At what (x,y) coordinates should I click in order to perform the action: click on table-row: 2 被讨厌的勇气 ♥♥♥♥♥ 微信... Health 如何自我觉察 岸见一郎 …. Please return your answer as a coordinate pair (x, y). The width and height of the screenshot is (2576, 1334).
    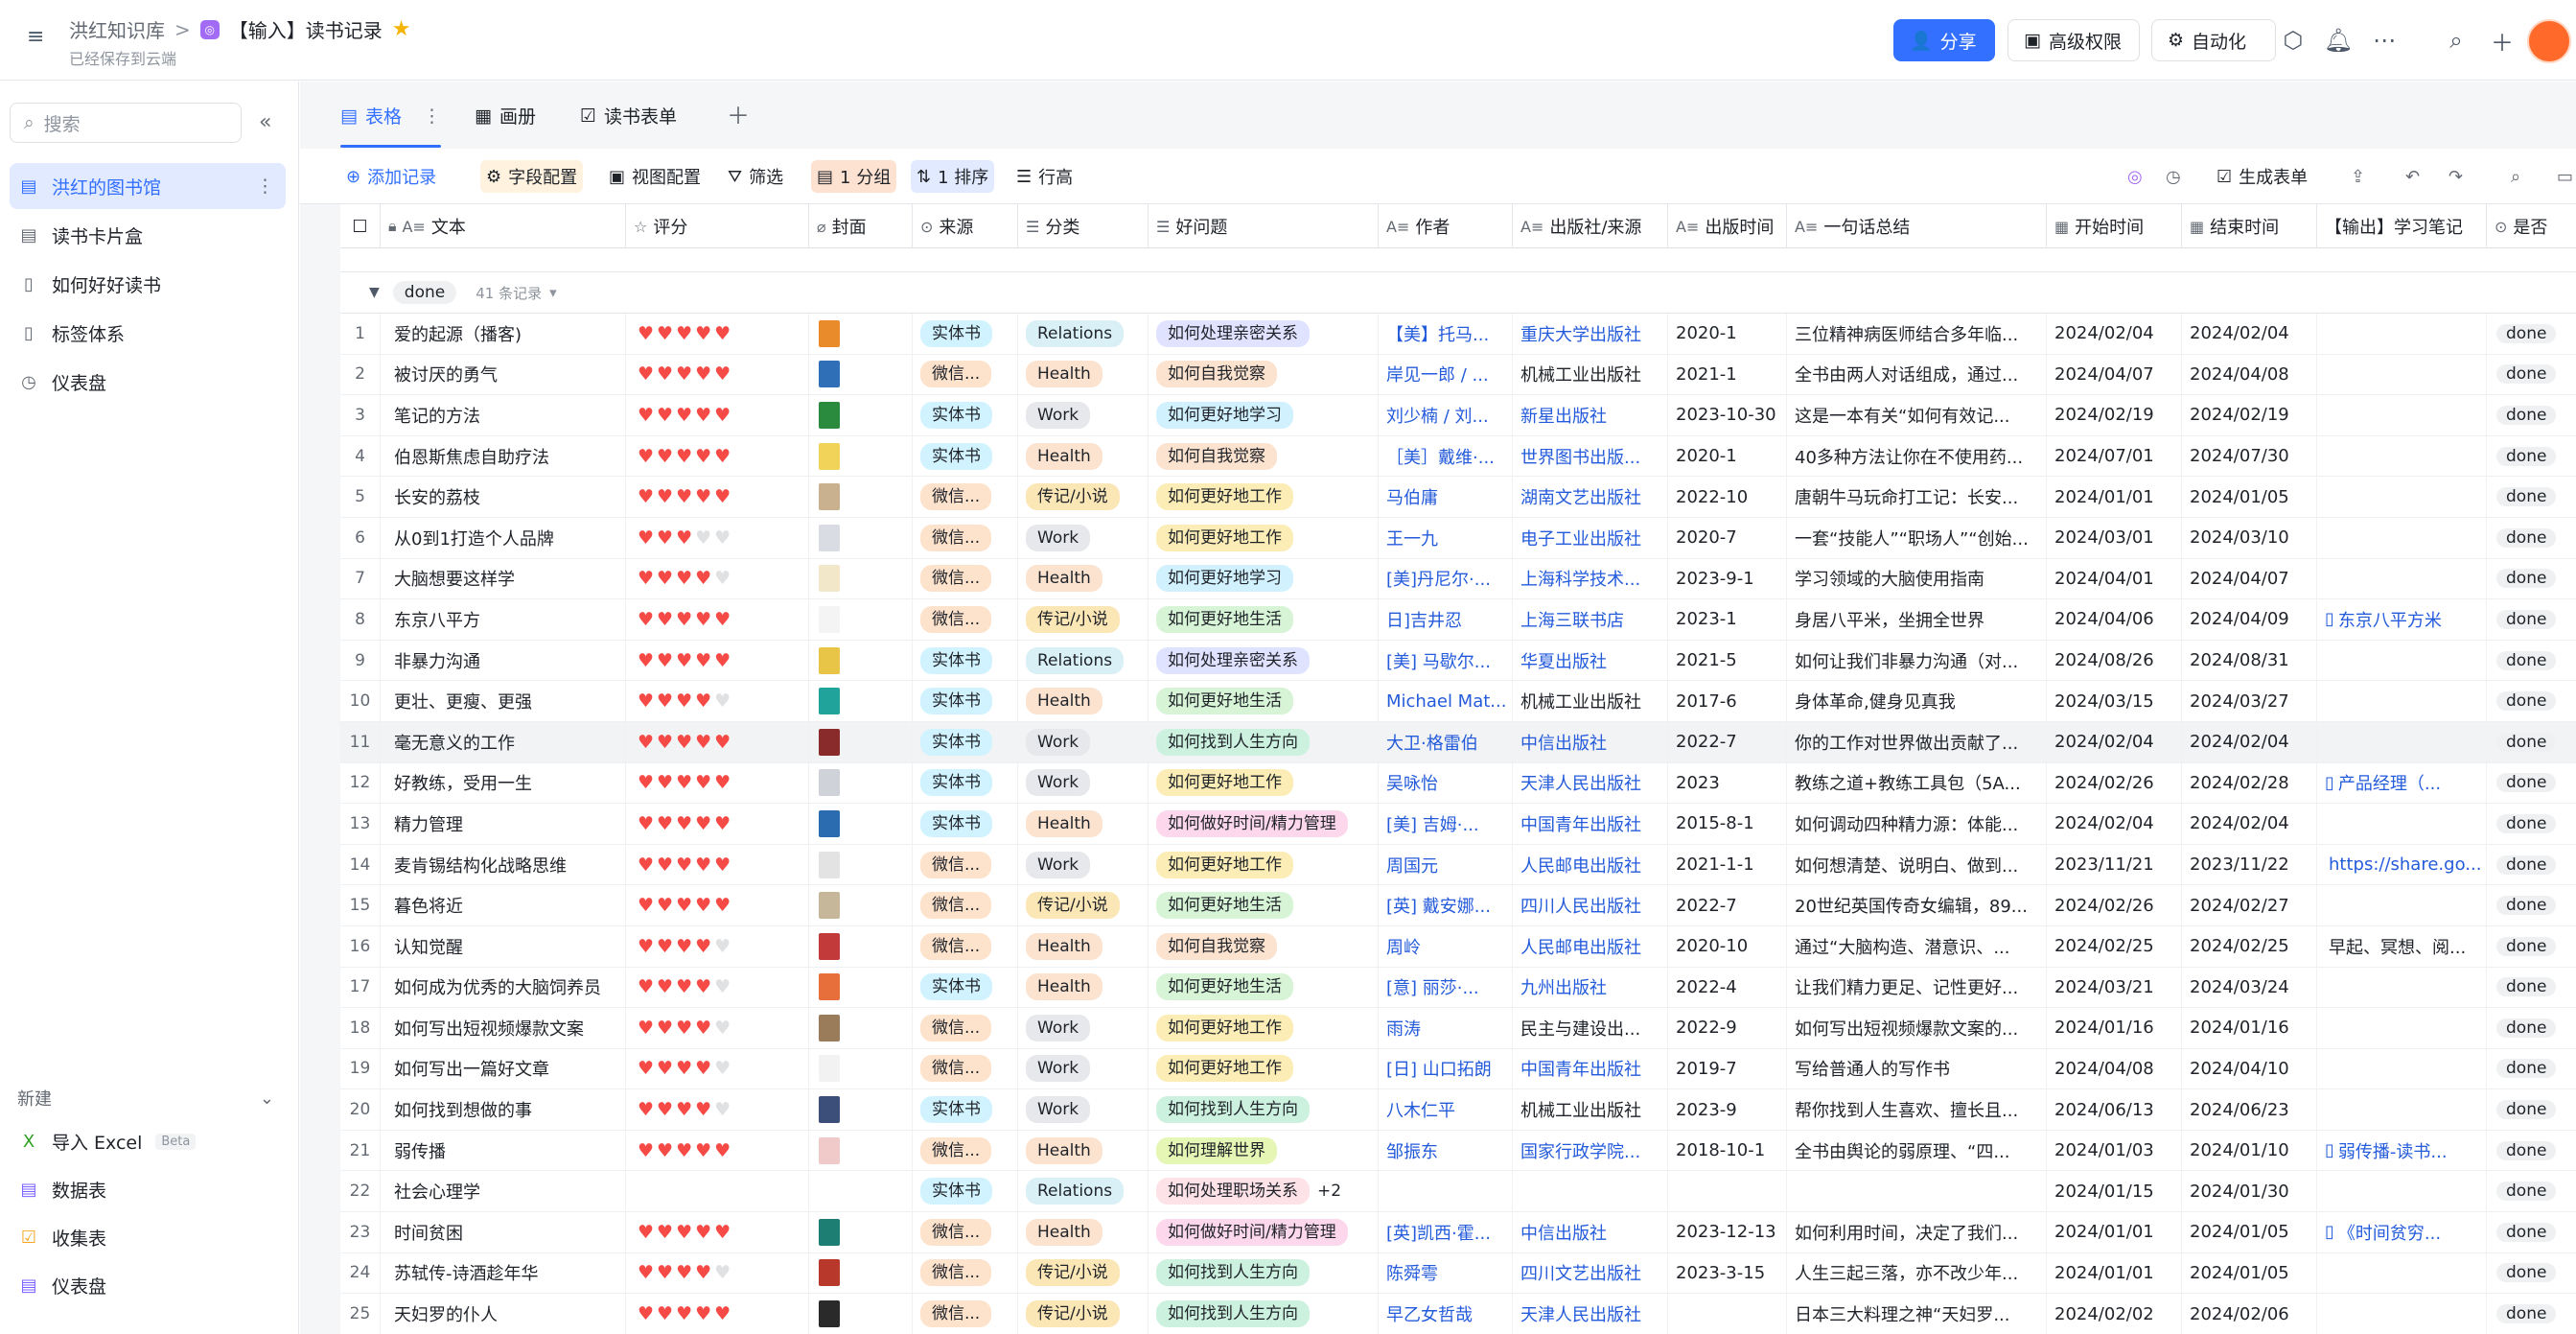
    Looking at the image, I should click on (1458, 375).